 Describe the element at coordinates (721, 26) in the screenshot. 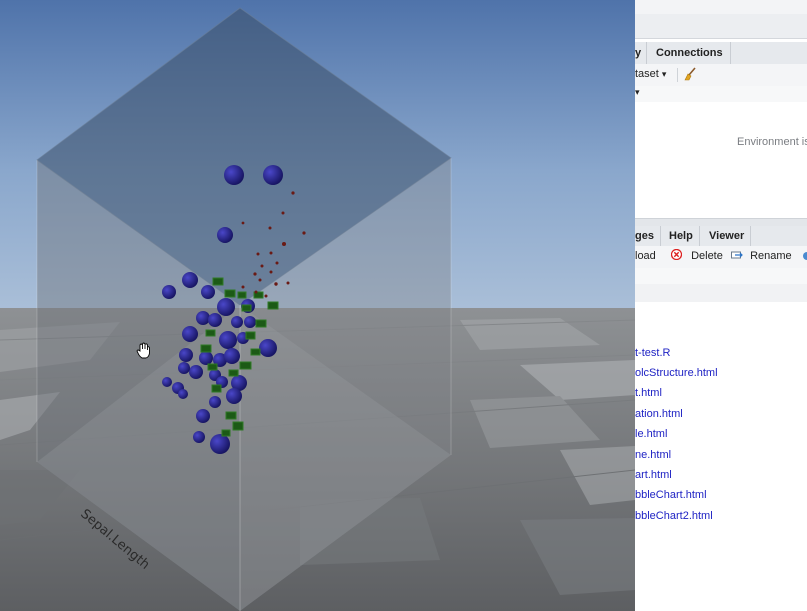

I see `pane-toolbar` at that location.